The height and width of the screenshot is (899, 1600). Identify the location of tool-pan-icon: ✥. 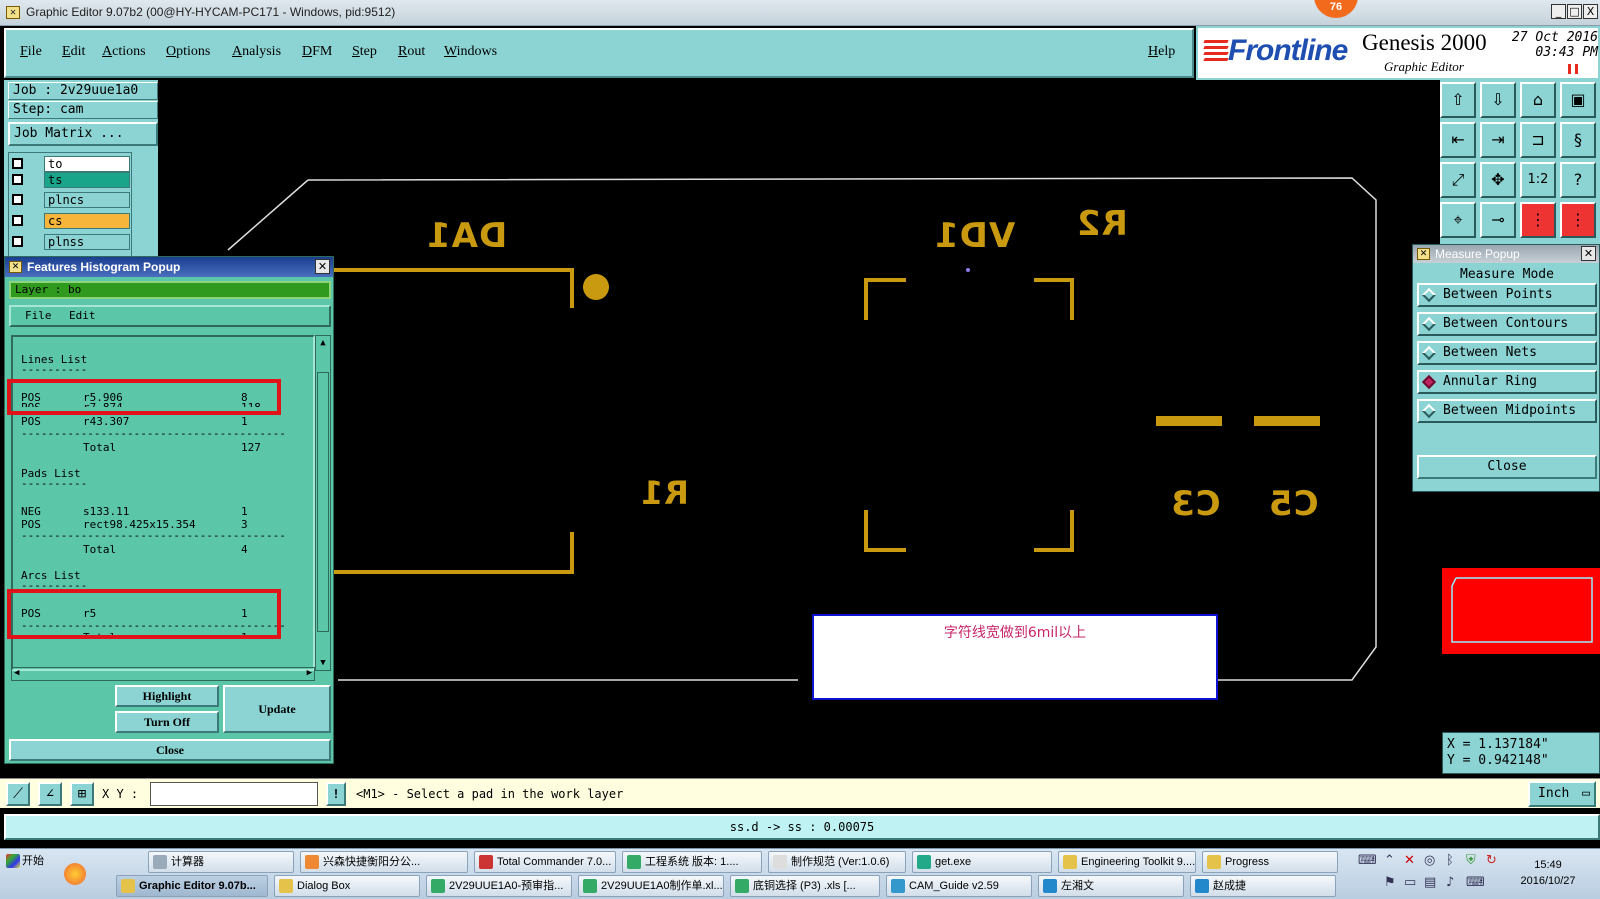
(1498, 180).